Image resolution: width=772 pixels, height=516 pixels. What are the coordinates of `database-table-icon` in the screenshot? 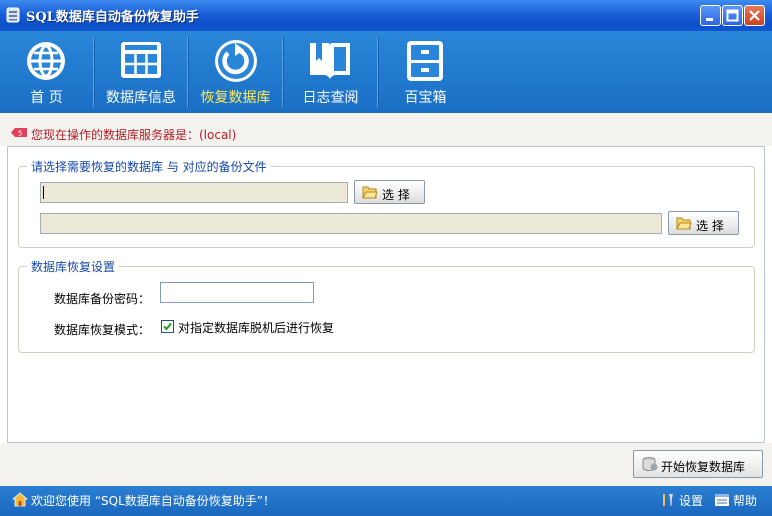 It's located at (141, 60).